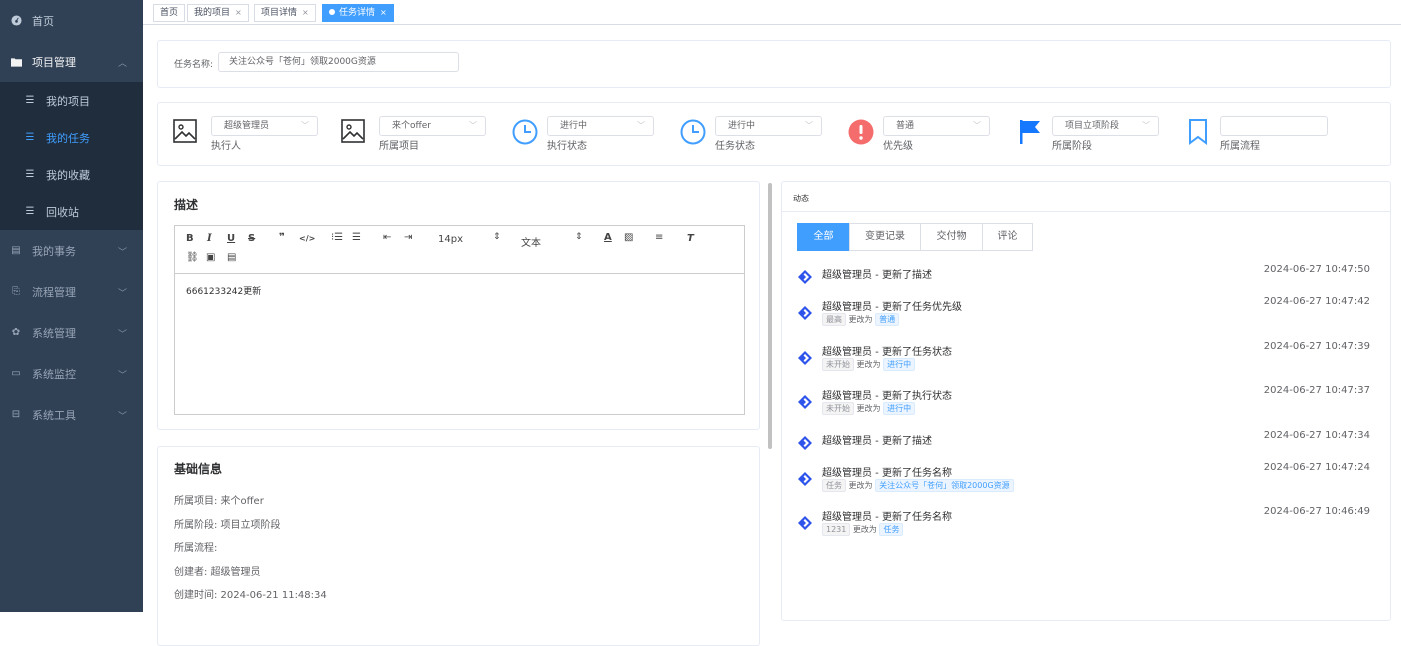  What do you see at coordinates (1199, 131) in the screenshot?
I see `bookmark-icon` at bounding box center [1199, 131].